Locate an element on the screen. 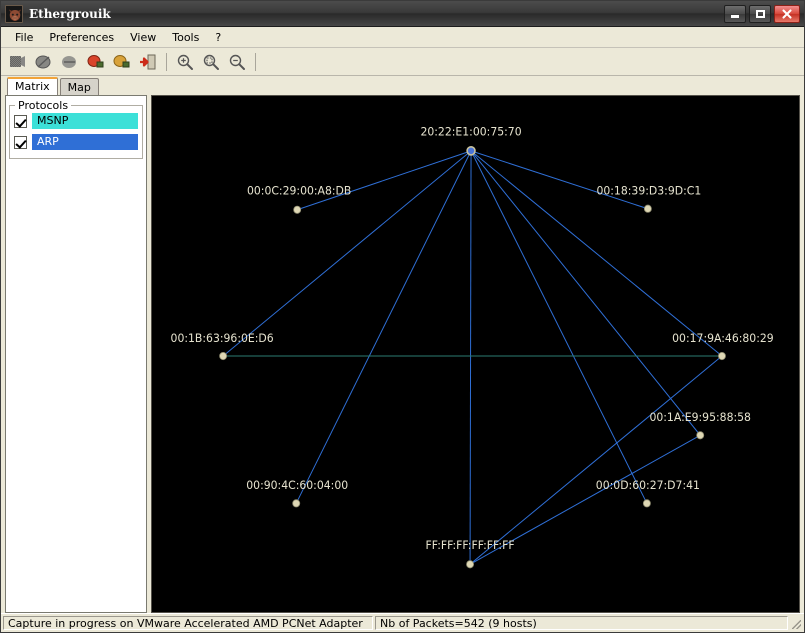  window-title: Ethergrouik is located at coordinates (70, 13).